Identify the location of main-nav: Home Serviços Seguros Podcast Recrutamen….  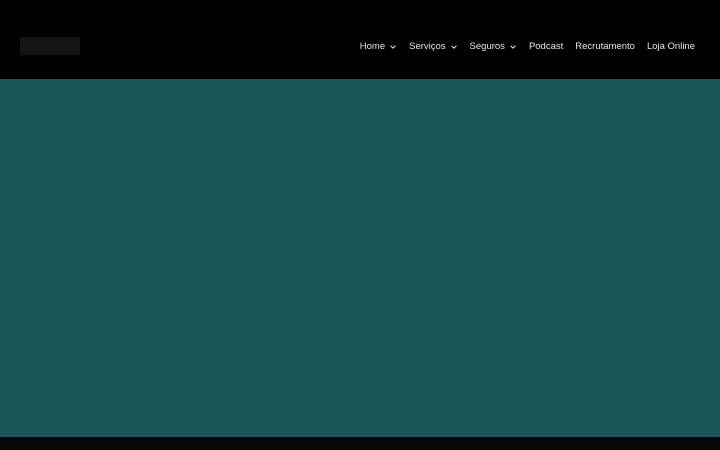
(527, 47).